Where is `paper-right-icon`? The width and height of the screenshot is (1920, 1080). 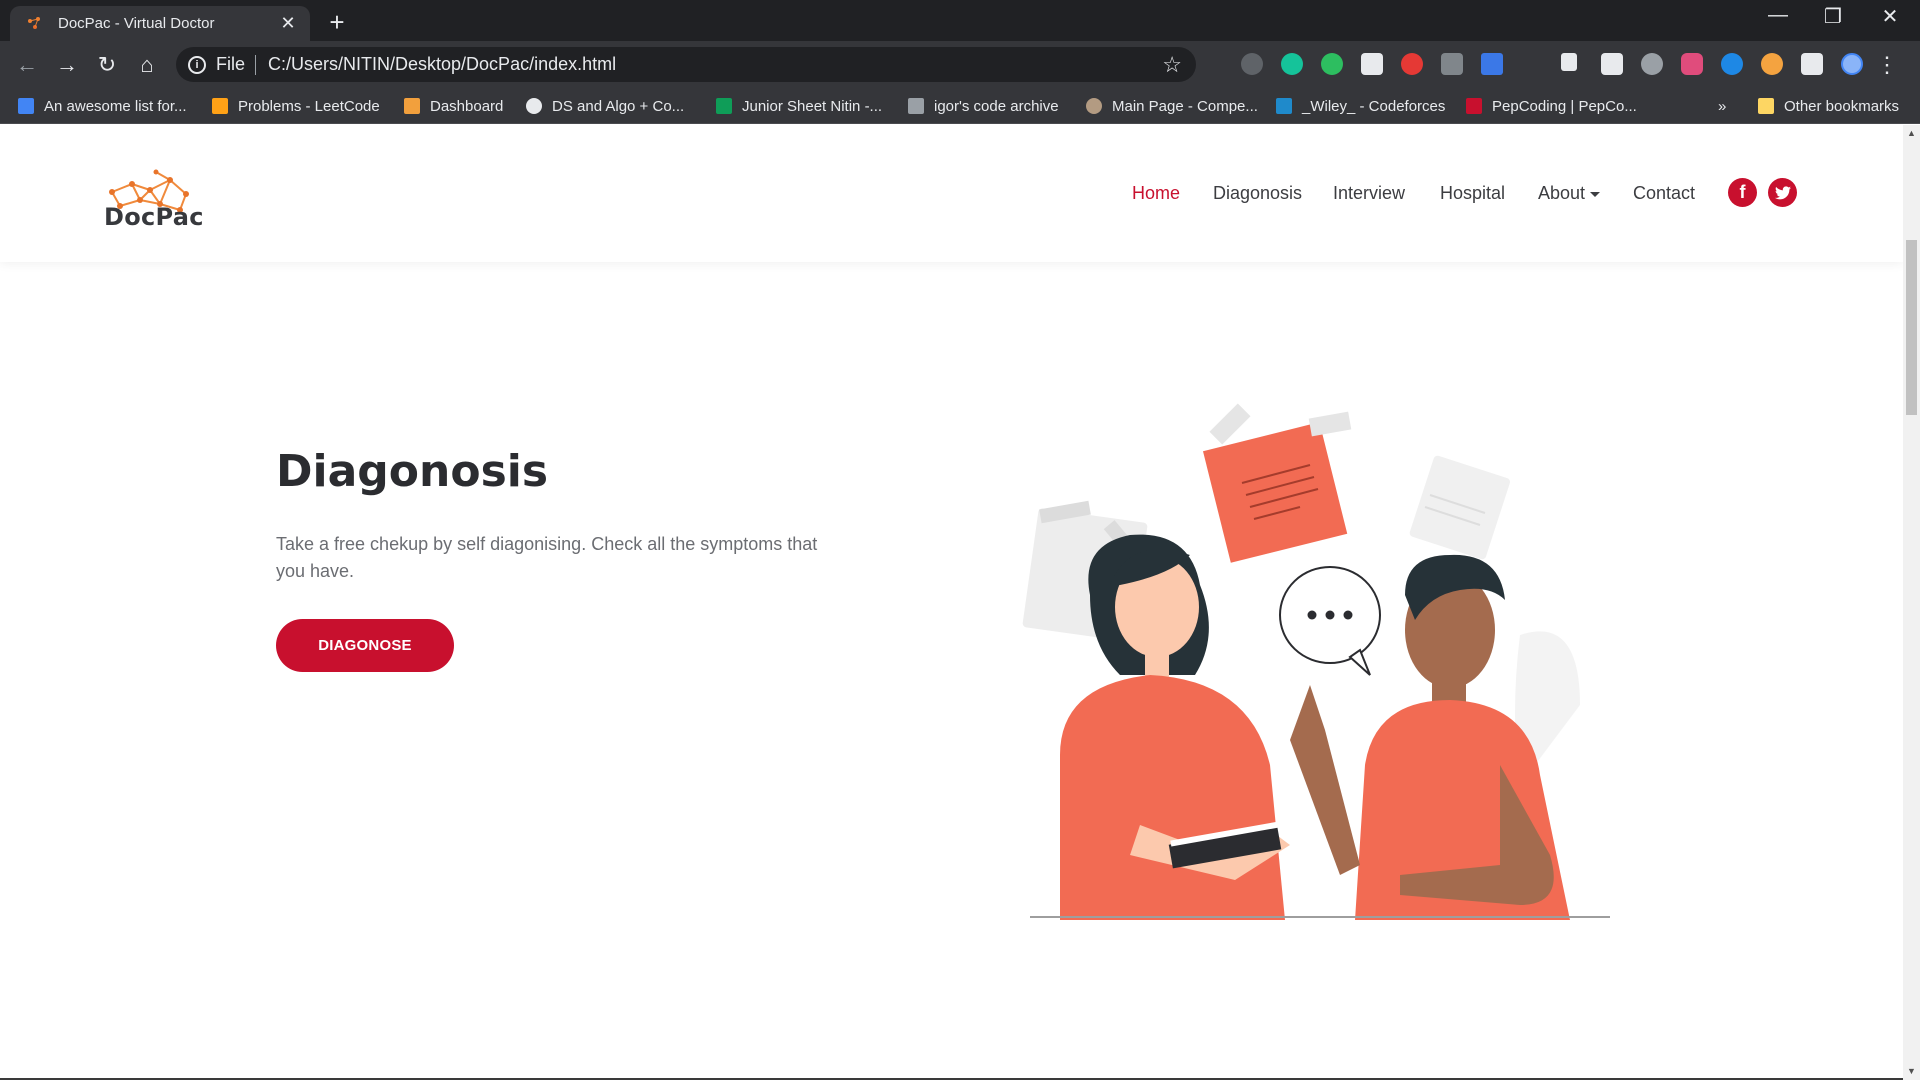 paper-right-icon is located at coordinates (1459, 507).